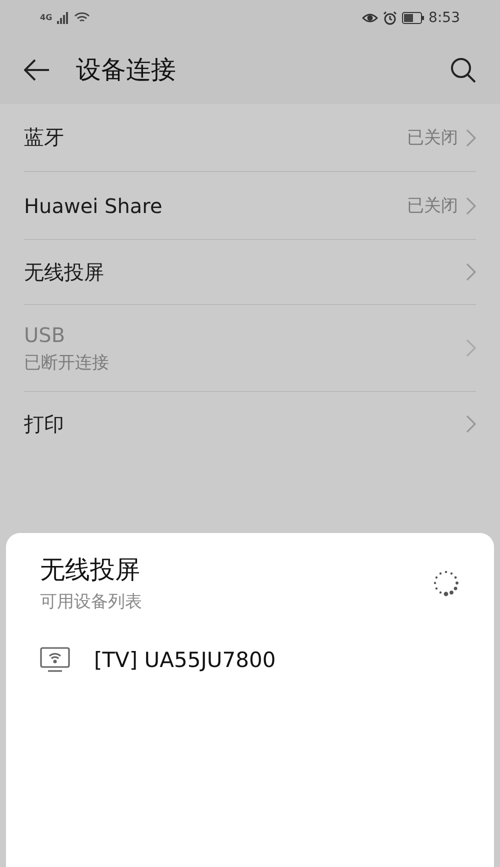 This screenshot has width=500, height=867. I want to click on search-icon, so click(463, 69).